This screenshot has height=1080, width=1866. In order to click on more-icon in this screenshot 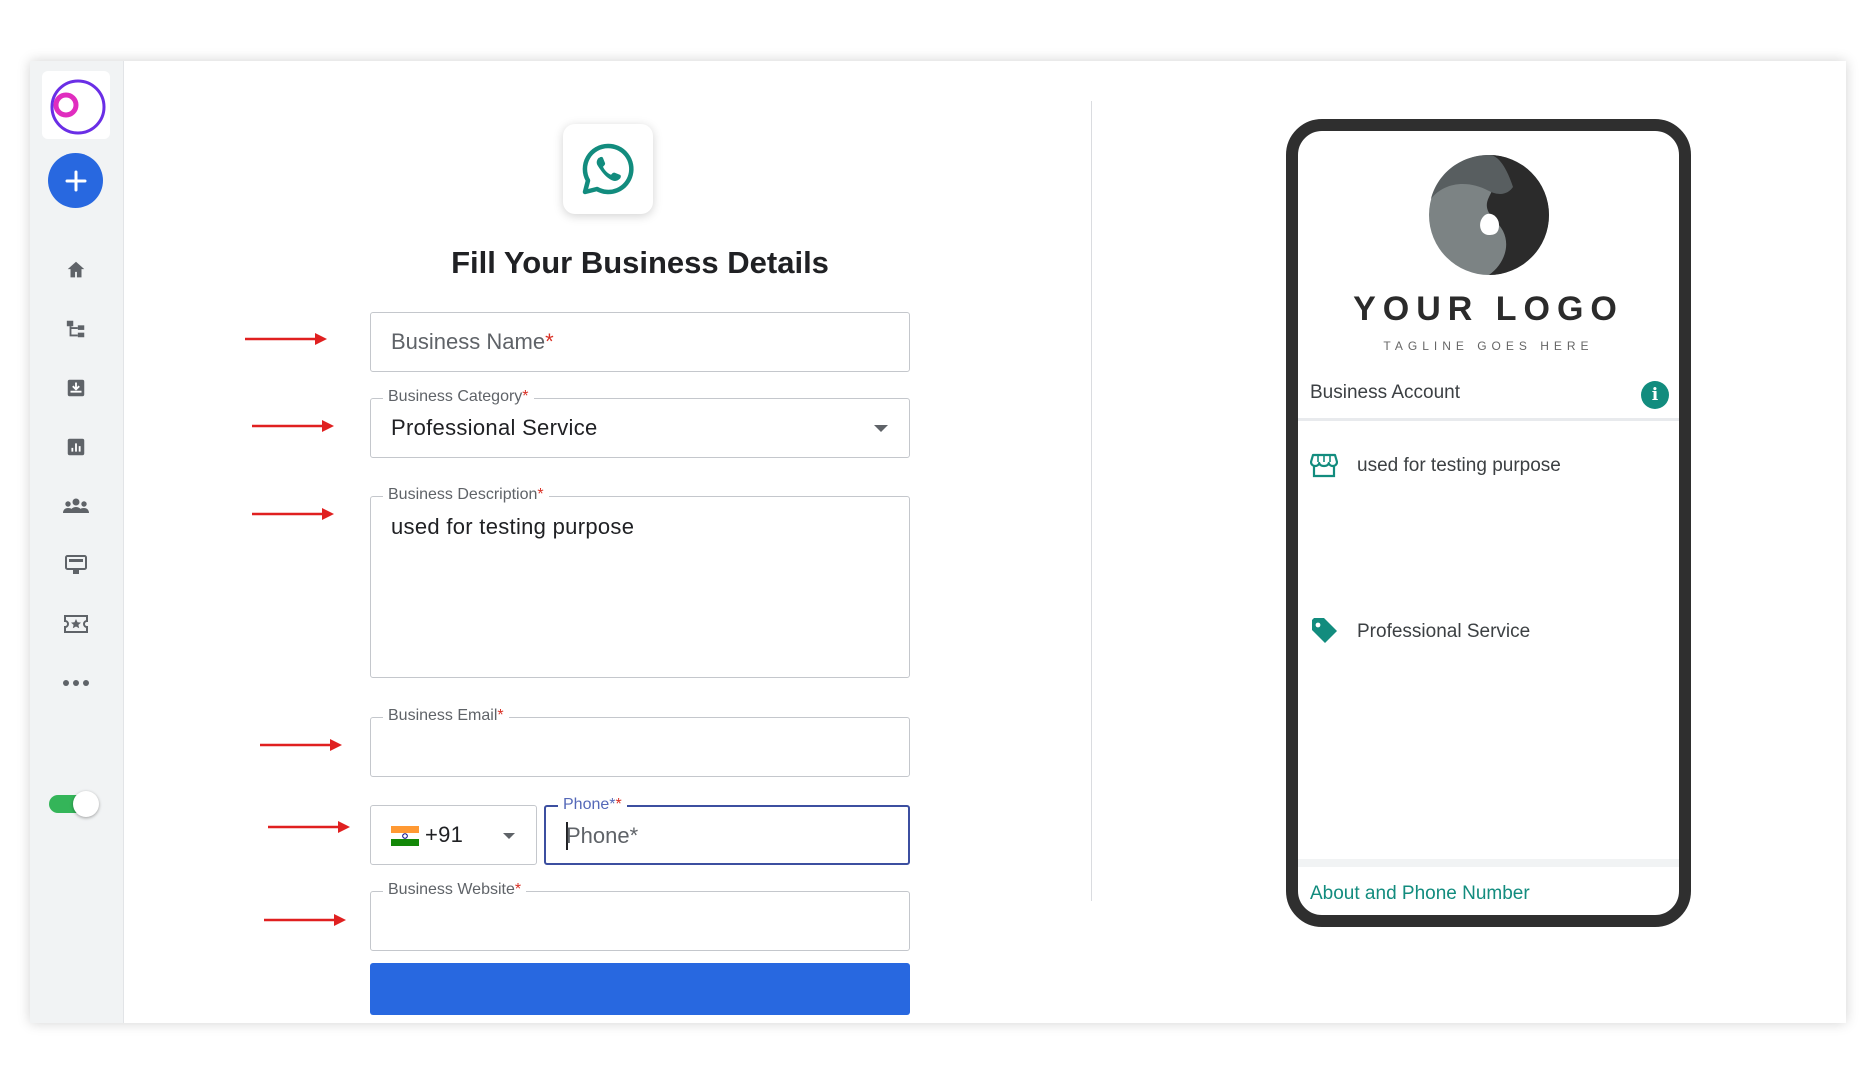, I will do `click(76, 683)`.